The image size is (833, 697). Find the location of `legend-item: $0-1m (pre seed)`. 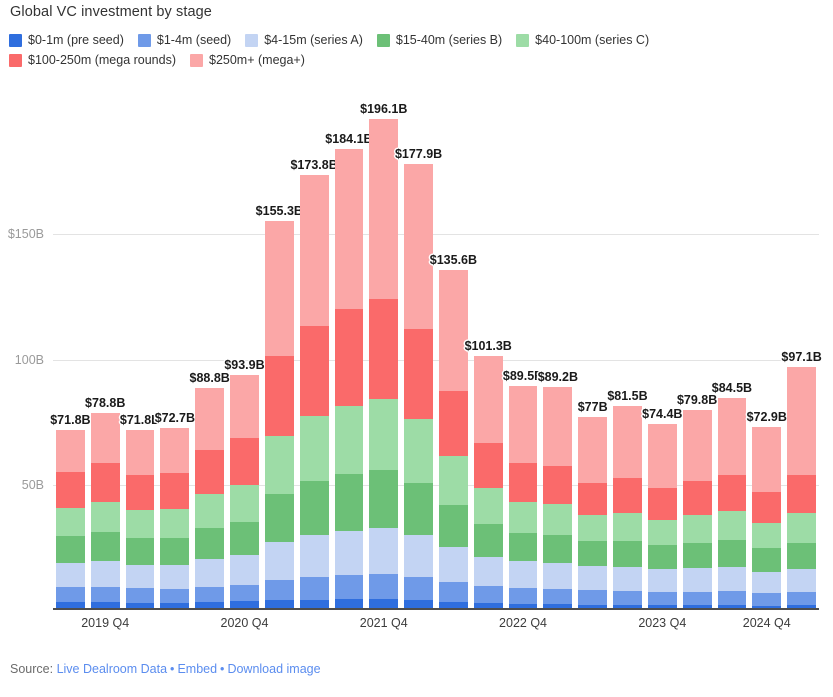

legend-item: $0-1m (pre seed) is located at coordinates (66, 40).